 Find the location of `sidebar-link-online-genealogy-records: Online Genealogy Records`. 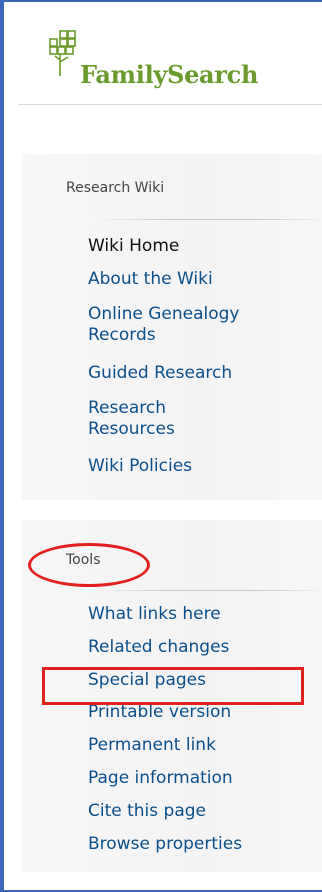

sidebar-link-online-genealogy-records: Online Genealogy Records is located at coordinates (188, 325).